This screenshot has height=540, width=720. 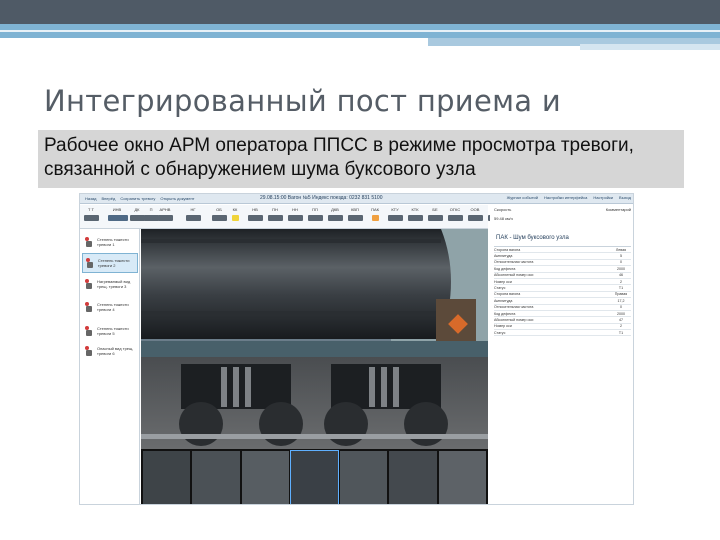 I want to click on toolbar-interface-button: Настройки интерфейса, so click(x=565, y=197).